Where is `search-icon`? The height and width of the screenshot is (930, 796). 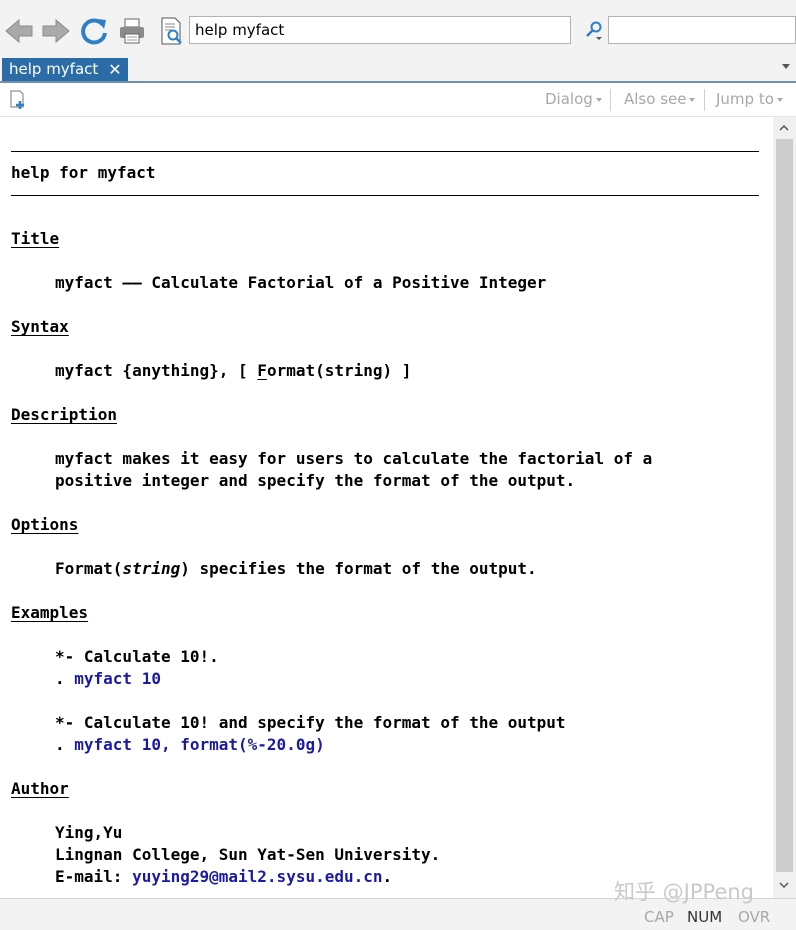 search-icon is located at coordinates (594, 30).